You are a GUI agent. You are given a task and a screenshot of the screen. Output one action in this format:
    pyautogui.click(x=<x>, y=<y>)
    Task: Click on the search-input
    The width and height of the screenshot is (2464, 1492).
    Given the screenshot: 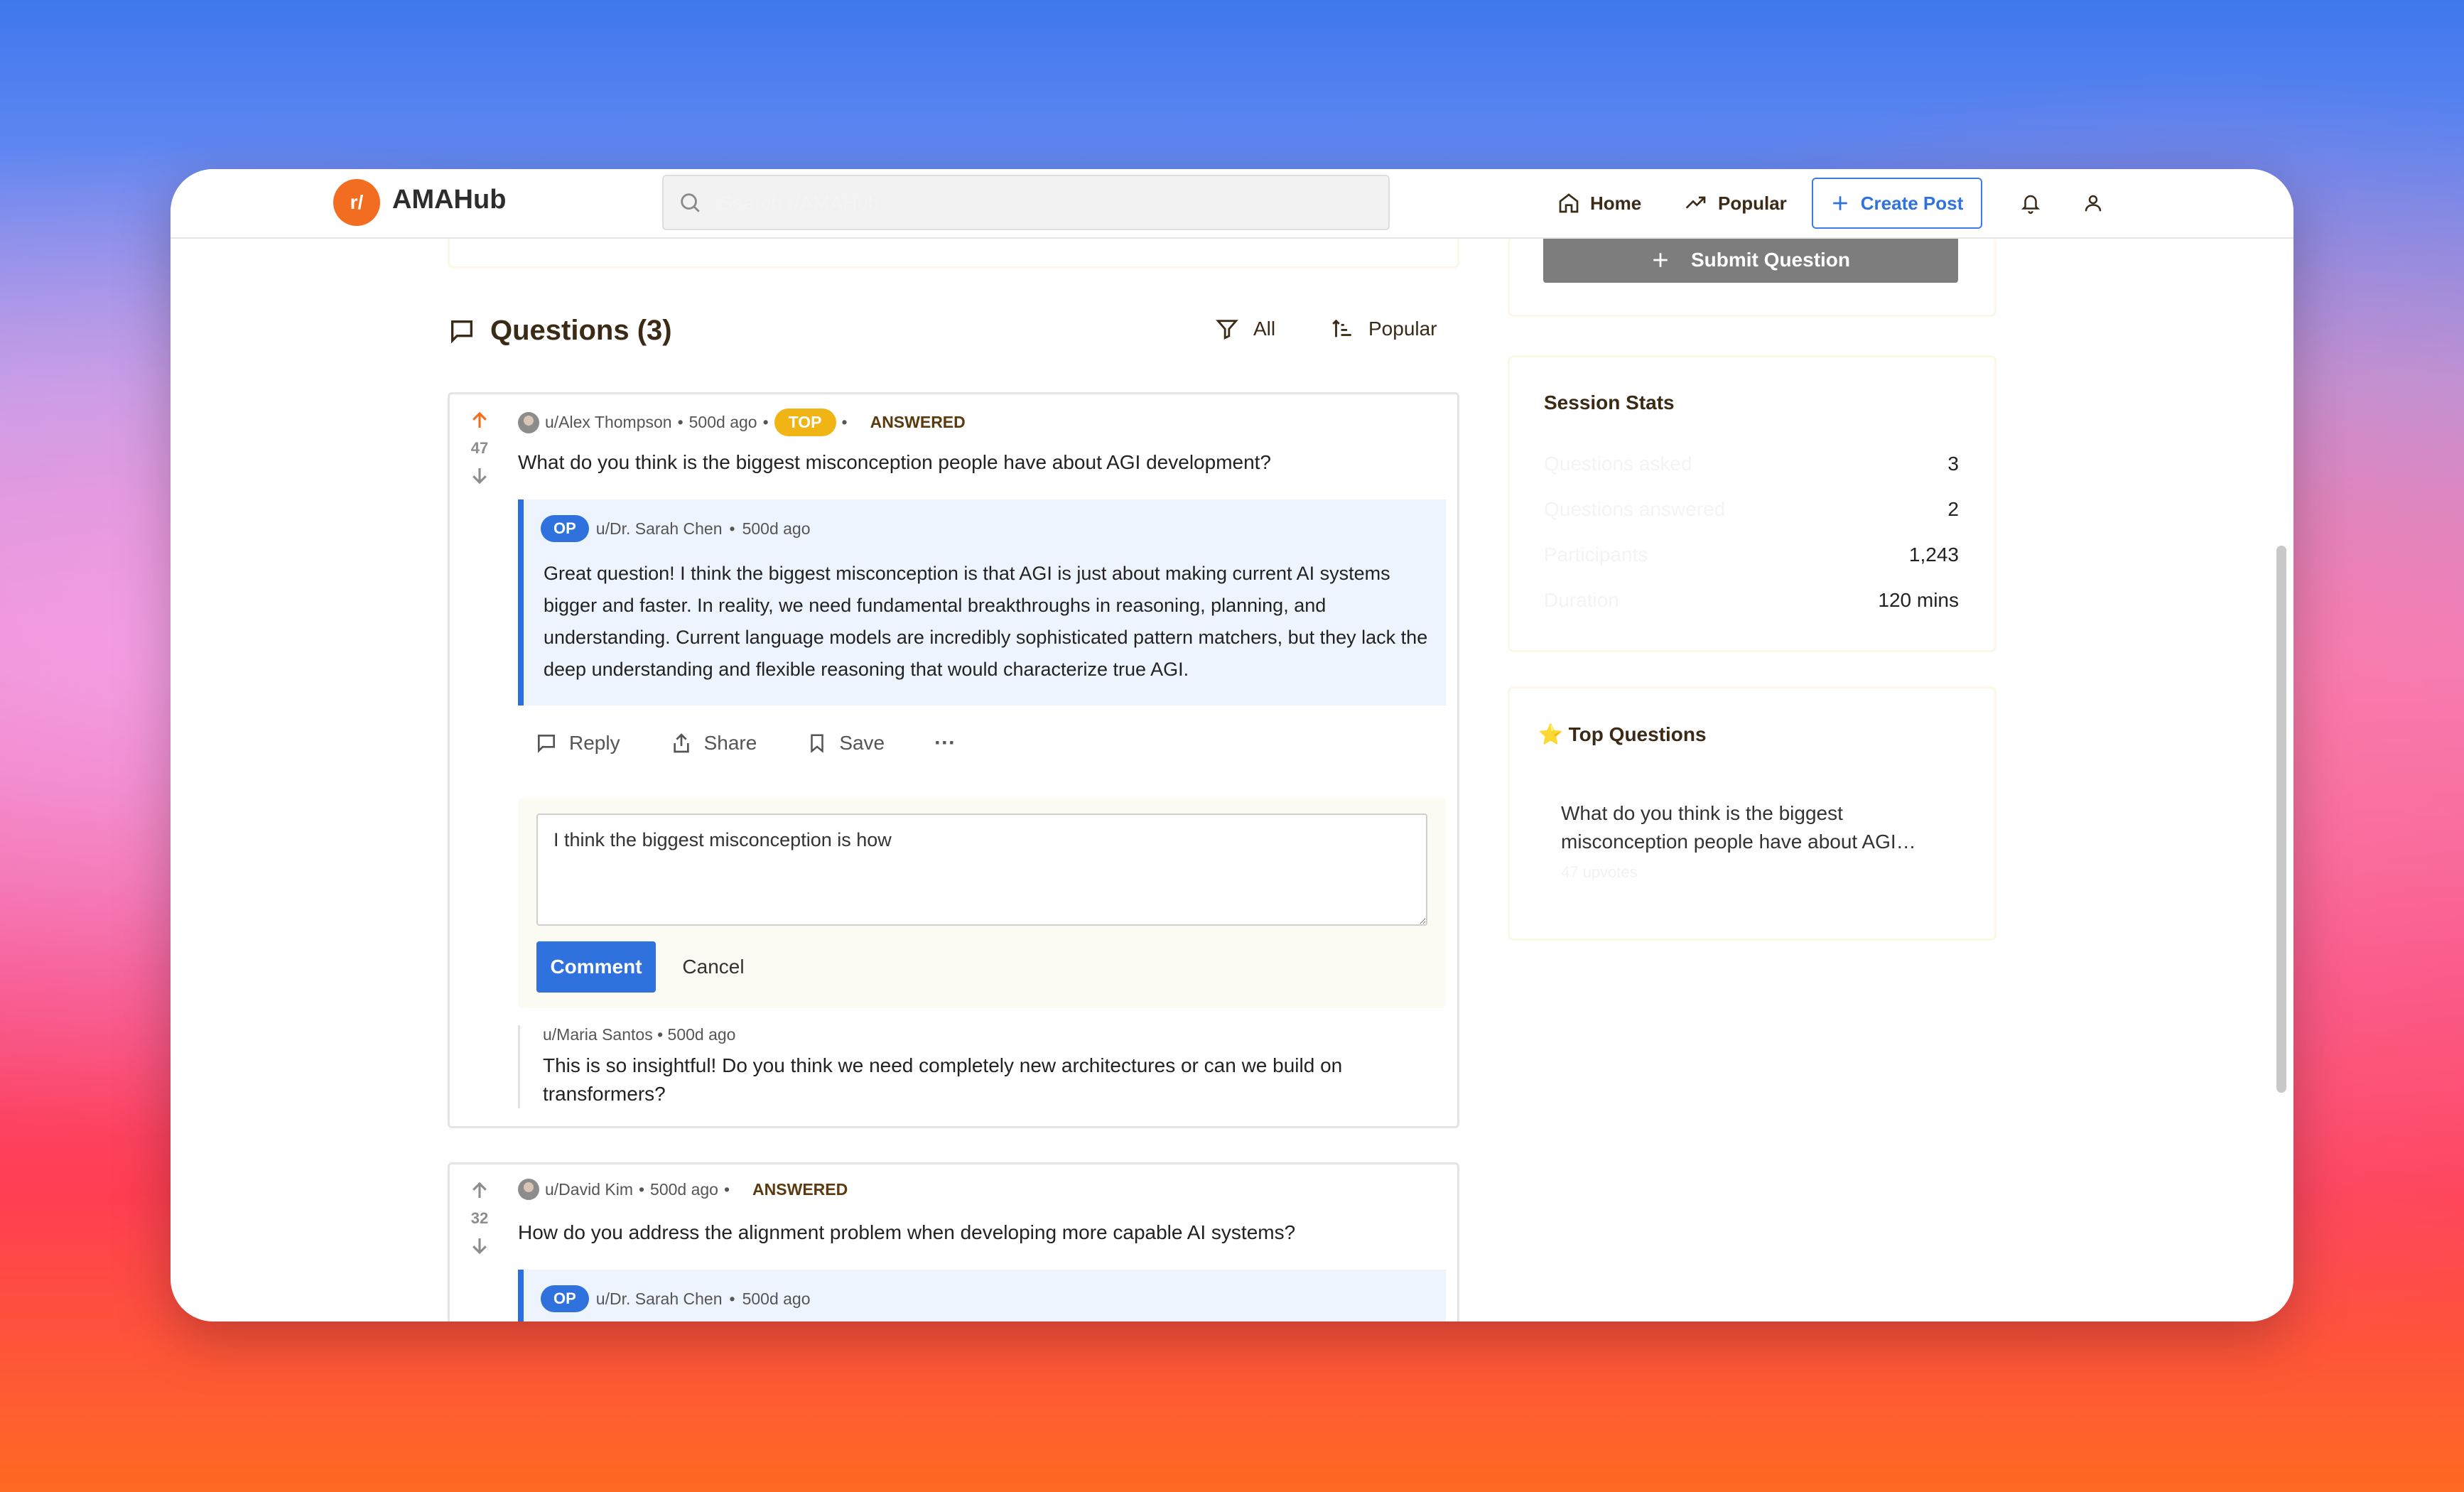 What is the action you would take?
    pyautogui.click(x=1039, y=203)
    